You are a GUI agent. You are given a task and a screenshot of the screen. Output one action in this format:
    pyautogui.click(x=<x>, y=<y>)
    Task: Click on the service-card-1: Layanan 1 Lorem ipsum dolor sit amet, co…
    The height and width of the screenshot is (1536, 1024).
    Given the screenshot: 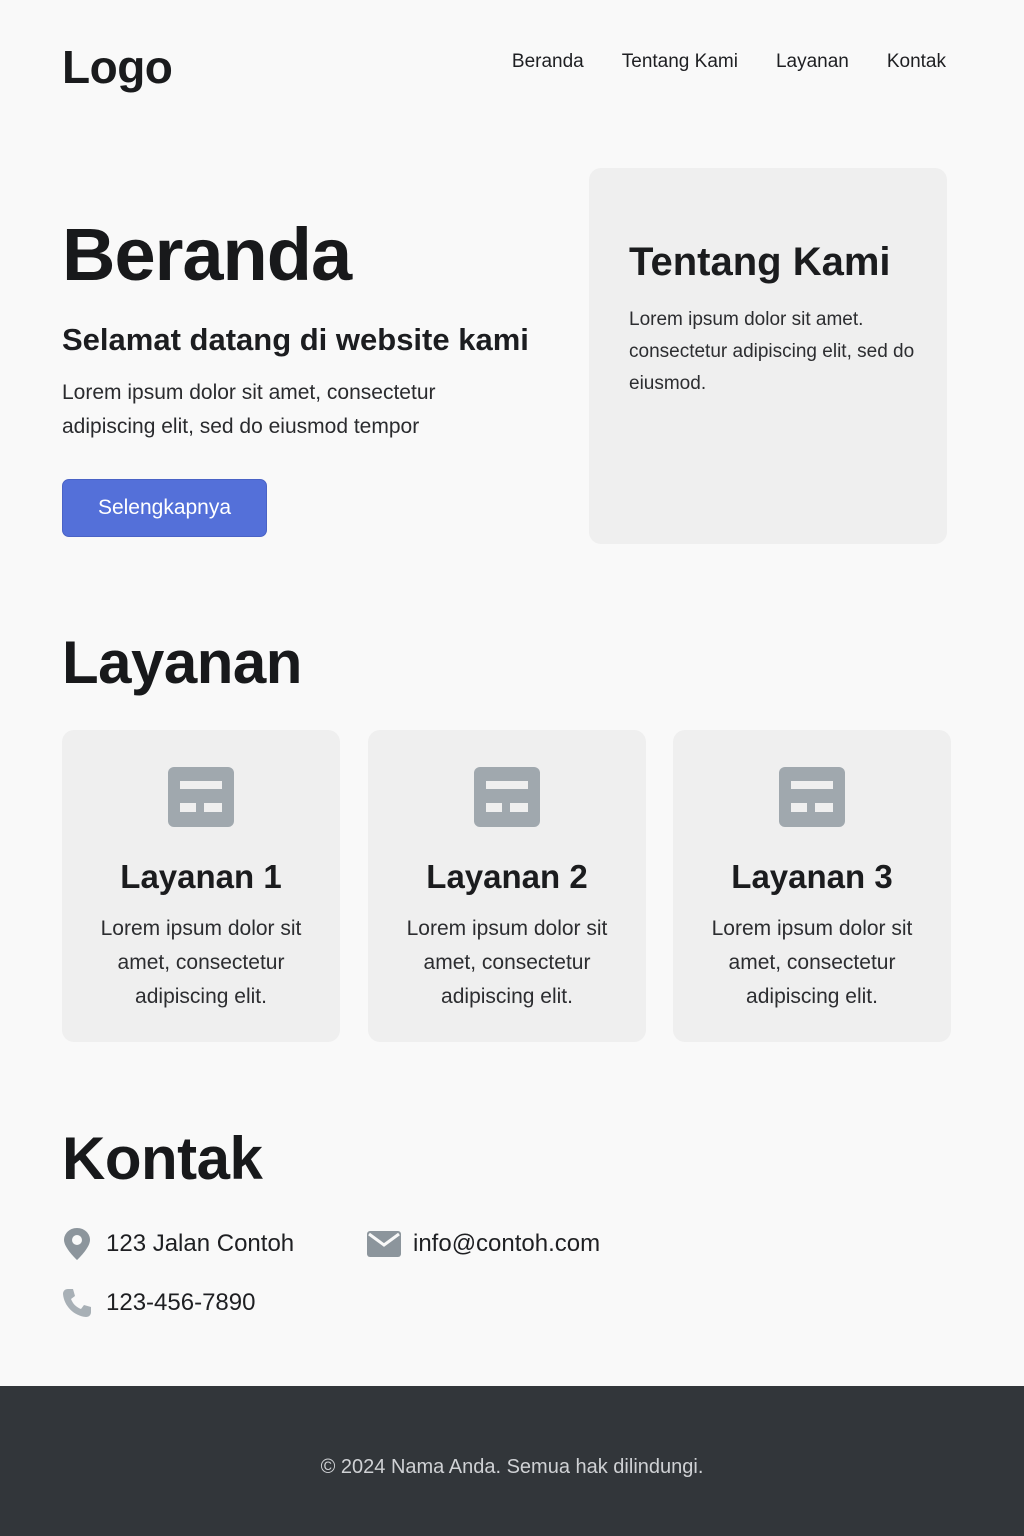 What is the action you would take?
    pyautogui.click(x=201, y=886)
    